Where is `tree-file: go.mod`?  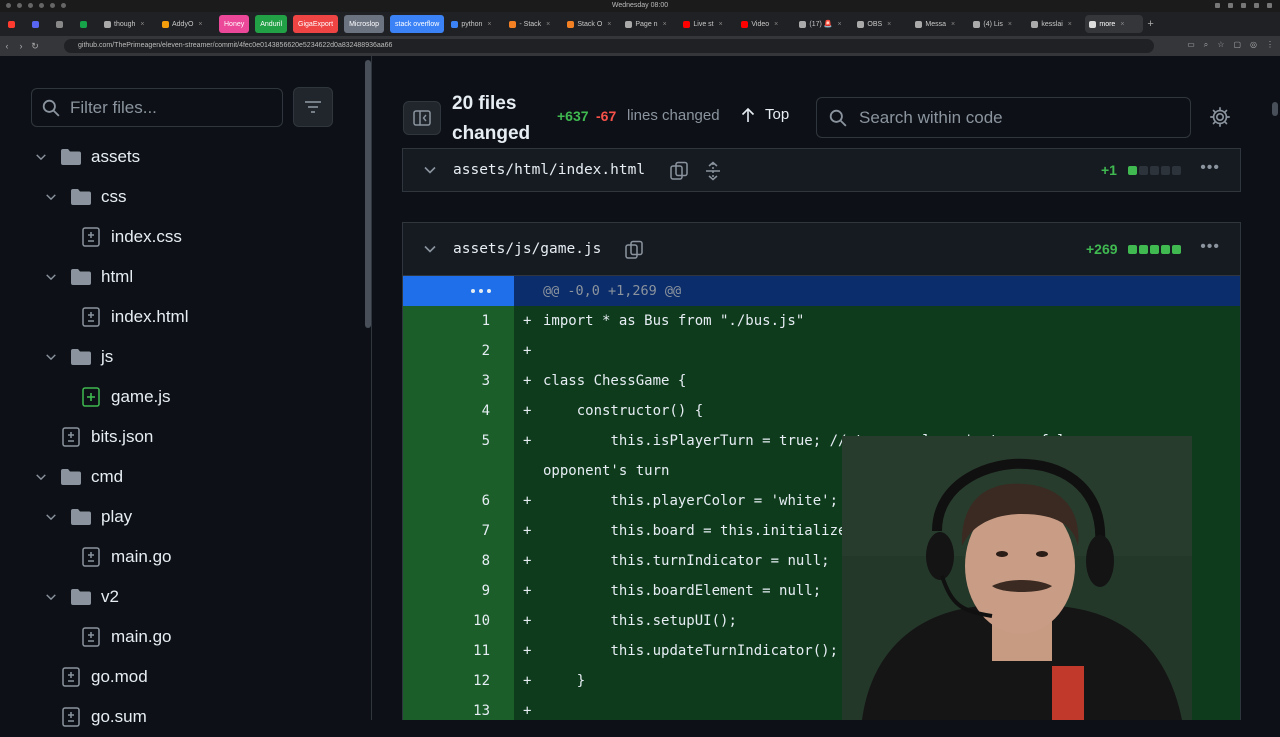 tree-file: go.mod is located at coordinates (181, 677).